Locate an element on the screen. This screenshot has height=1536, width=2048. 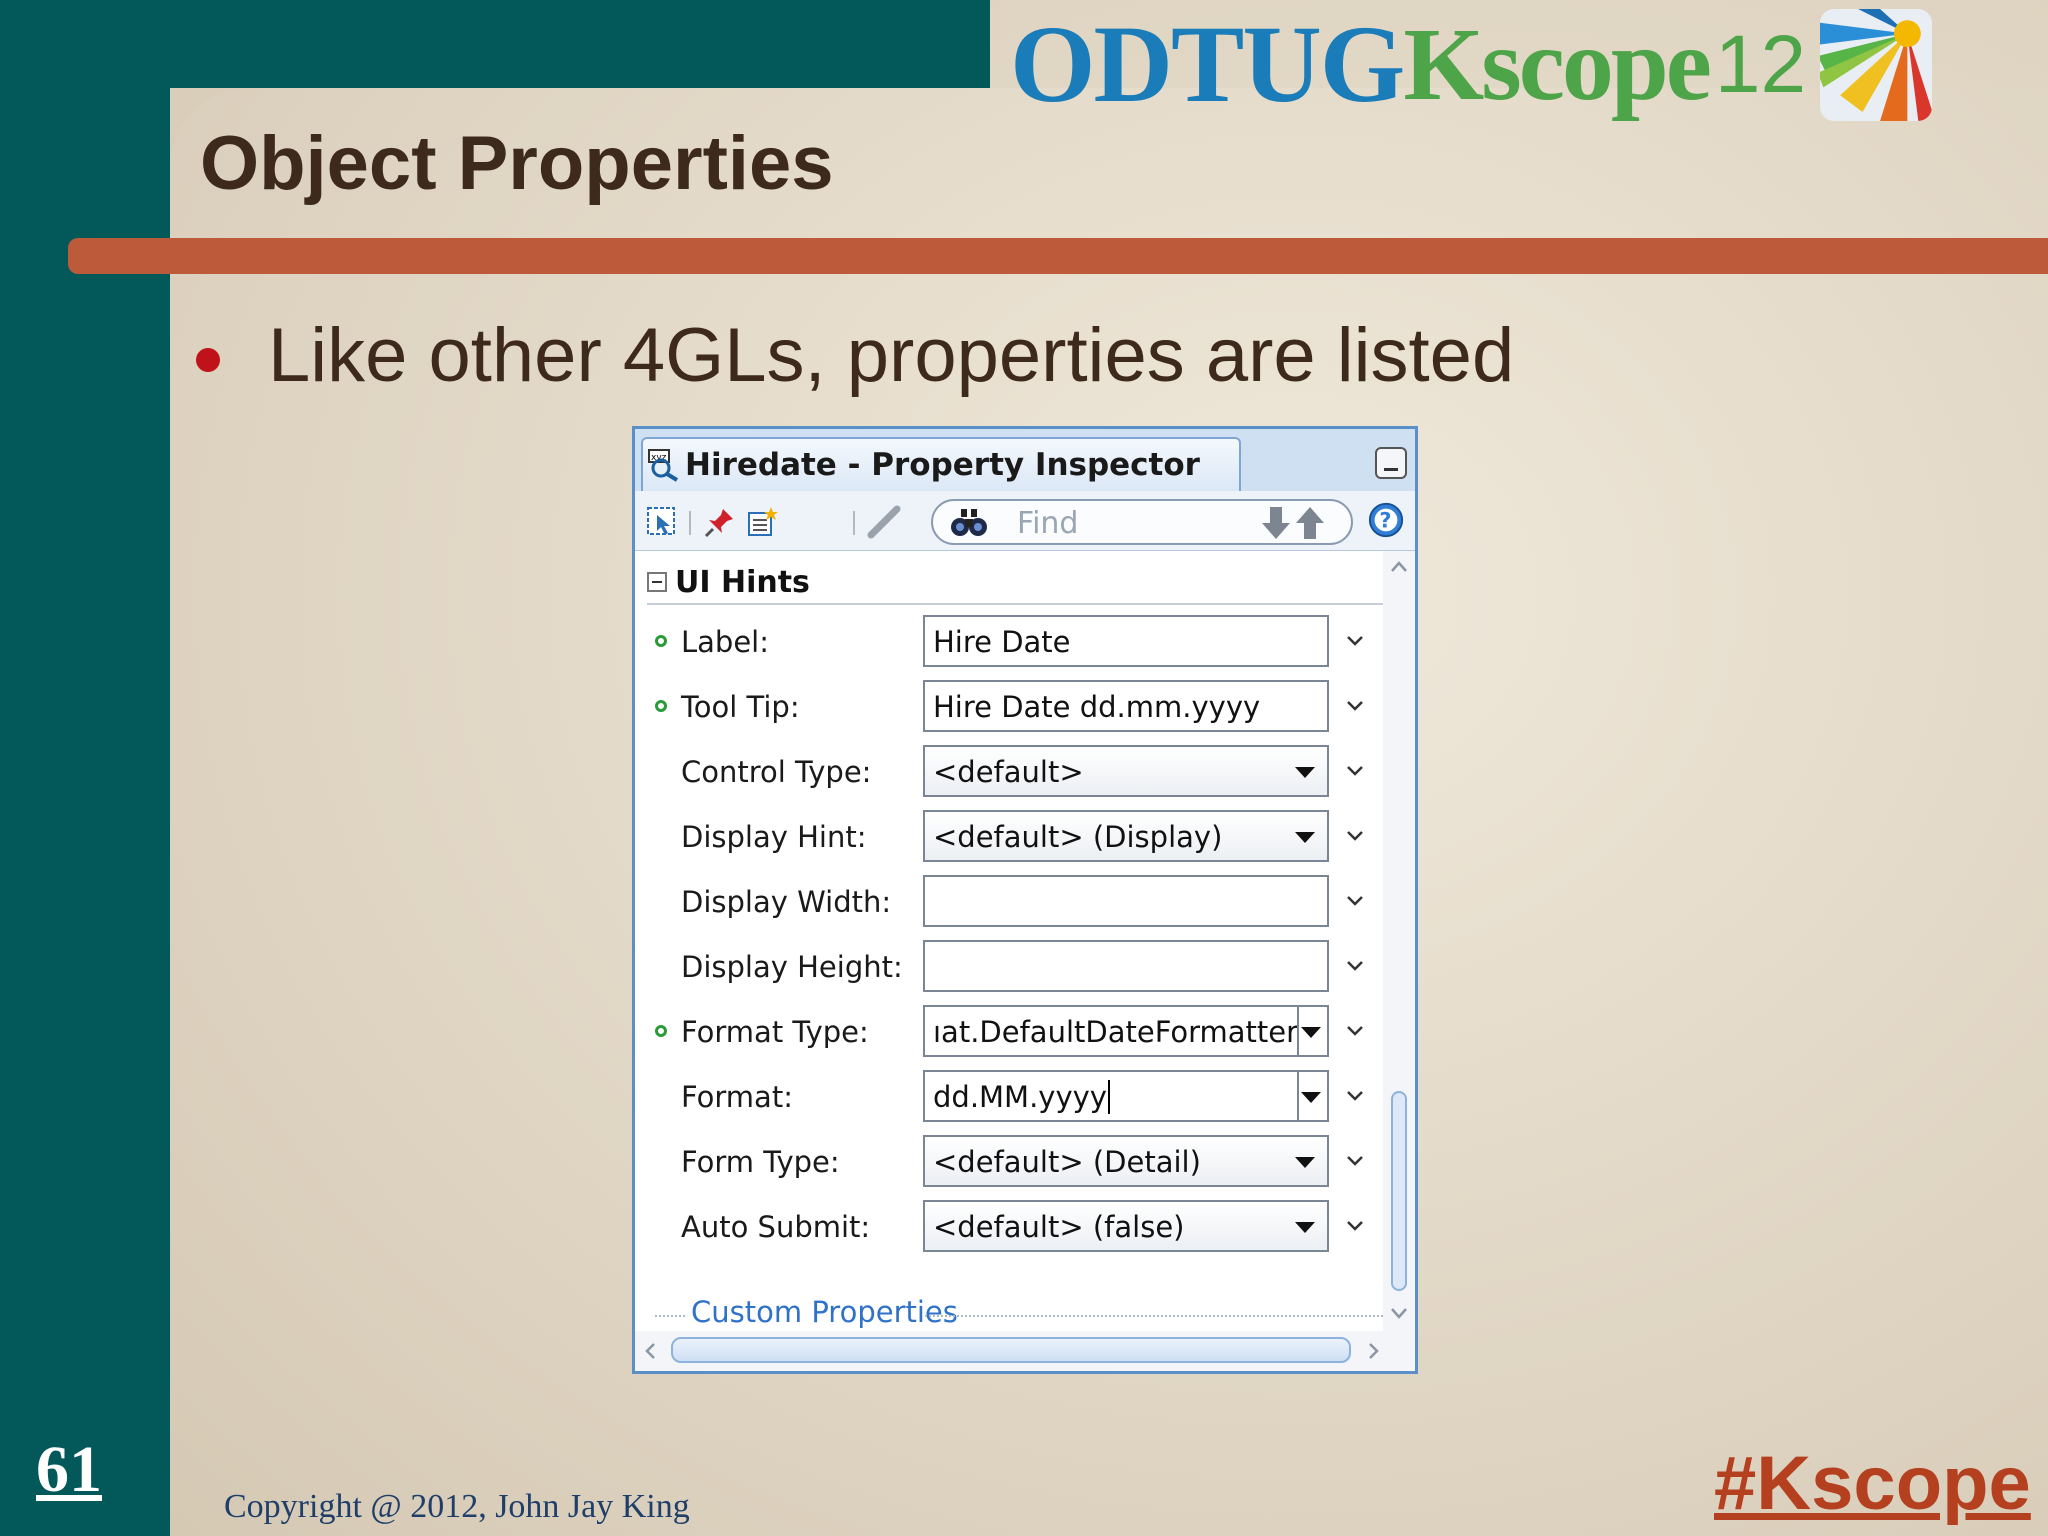
property-label: Display Hint: is located at coordinates (774, 837).